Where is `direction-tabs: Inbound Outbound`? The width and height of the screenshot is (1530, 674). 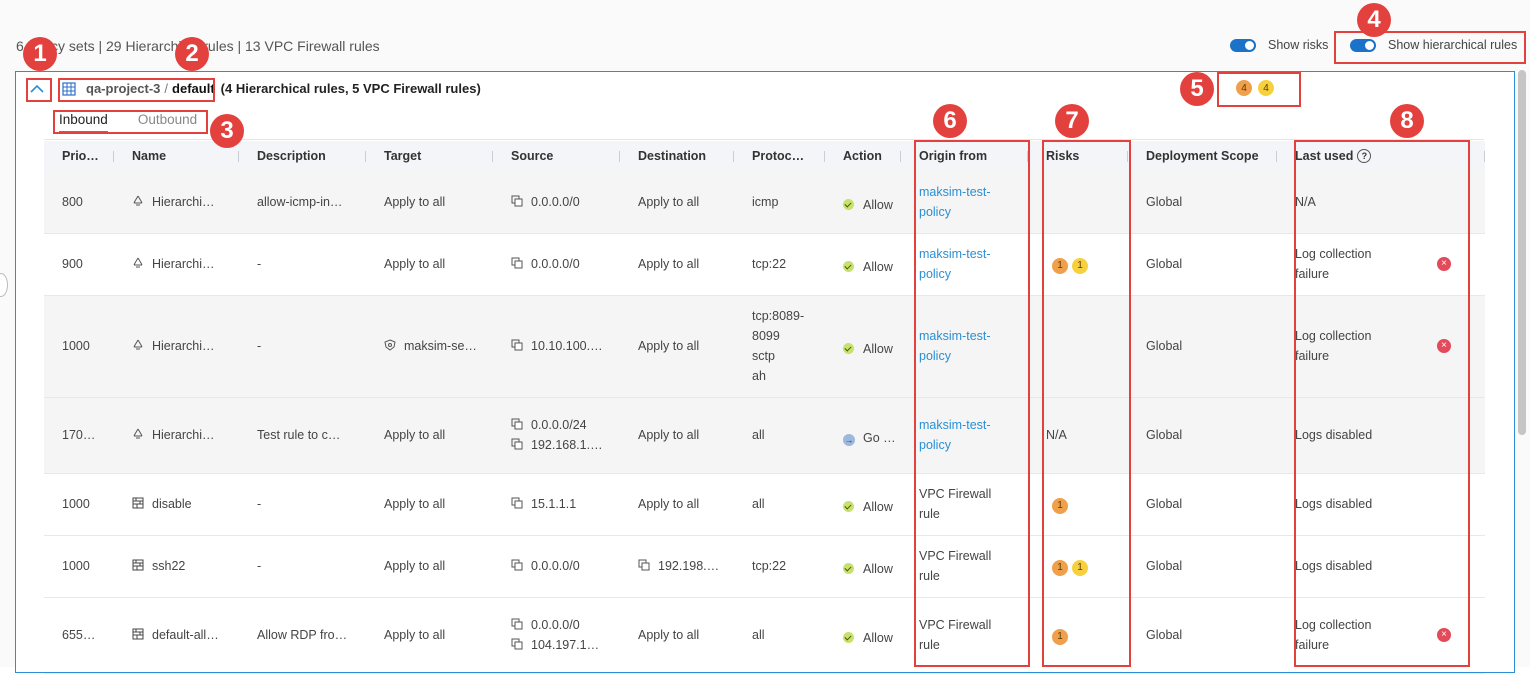 direction-tabs: Inbound Outbound is located at coordinates (143, 122).